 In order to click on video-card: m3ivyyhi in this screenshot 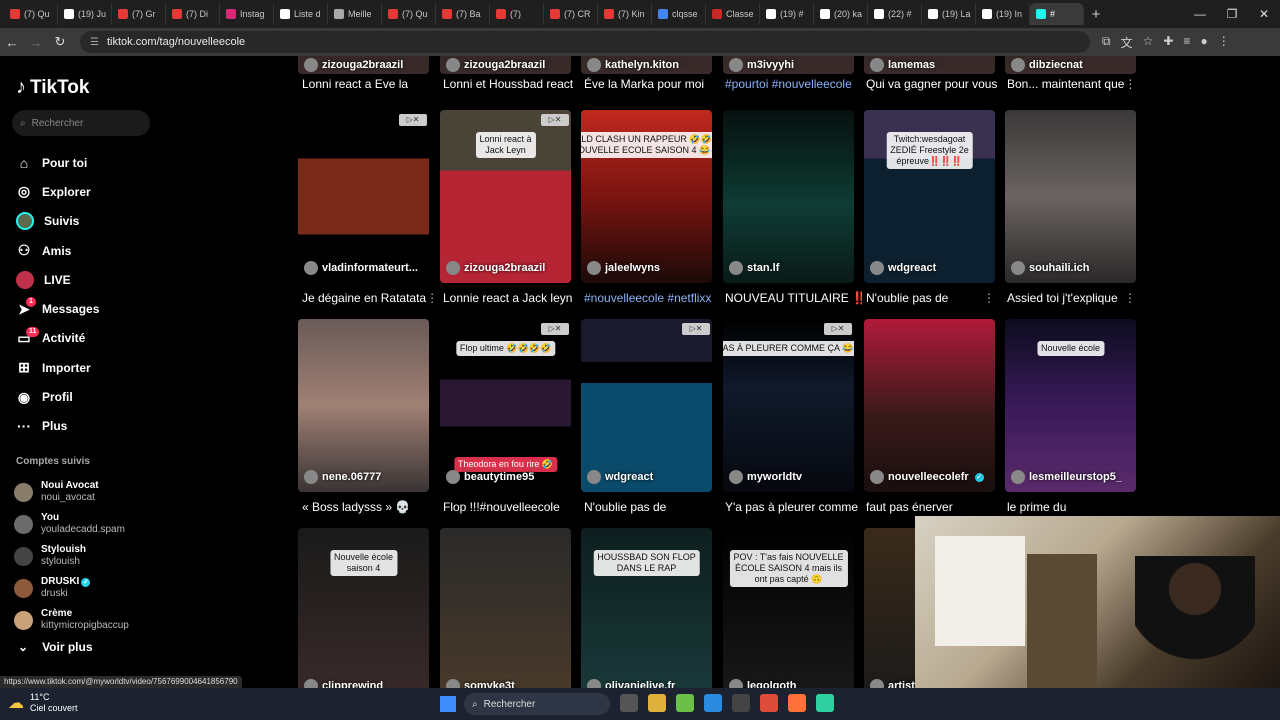, I will do `click(788, 65)`.